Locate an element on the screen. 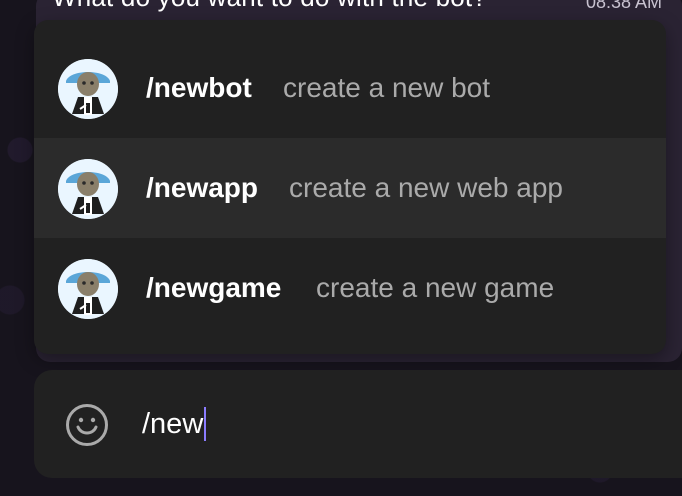 The width and height of the screenshot is (682, 496). message-time: 08:38 AM is located at coordinates (624, 6).